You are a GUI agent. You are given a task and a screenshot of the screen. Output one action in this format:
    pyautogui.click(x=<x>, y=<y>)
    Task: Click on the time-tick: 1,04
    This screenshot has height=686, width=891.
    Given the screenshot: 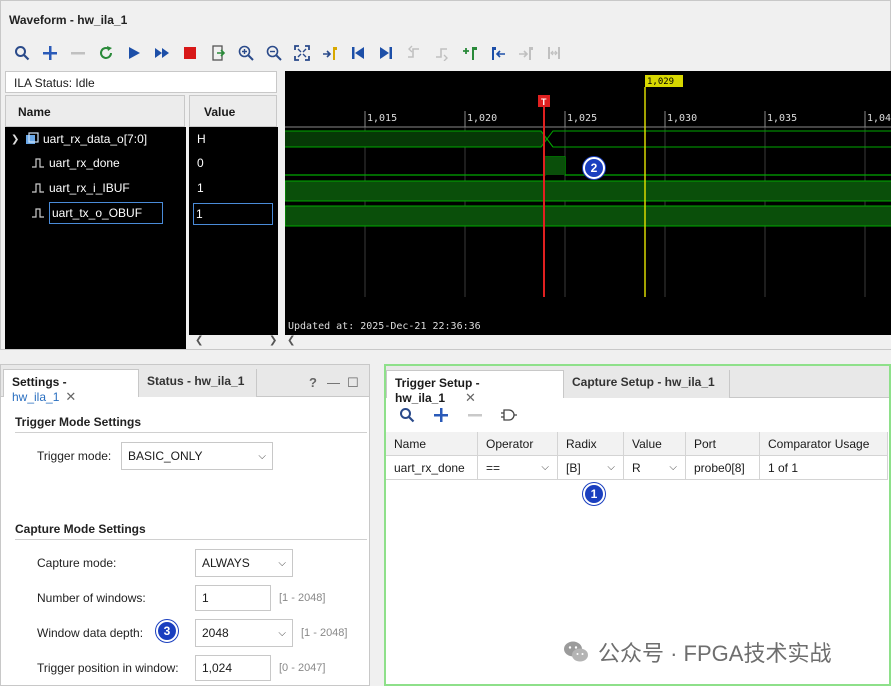 What is the action you would take?
    pyautogui.click(x=879, y=118)
    